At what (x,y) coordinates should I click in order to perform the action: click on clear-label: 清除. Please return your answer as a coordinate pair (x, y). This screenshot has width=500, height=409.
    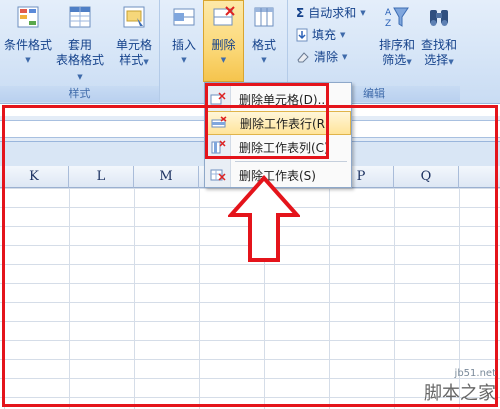
    Looking at the image, I should click on (326, 57).